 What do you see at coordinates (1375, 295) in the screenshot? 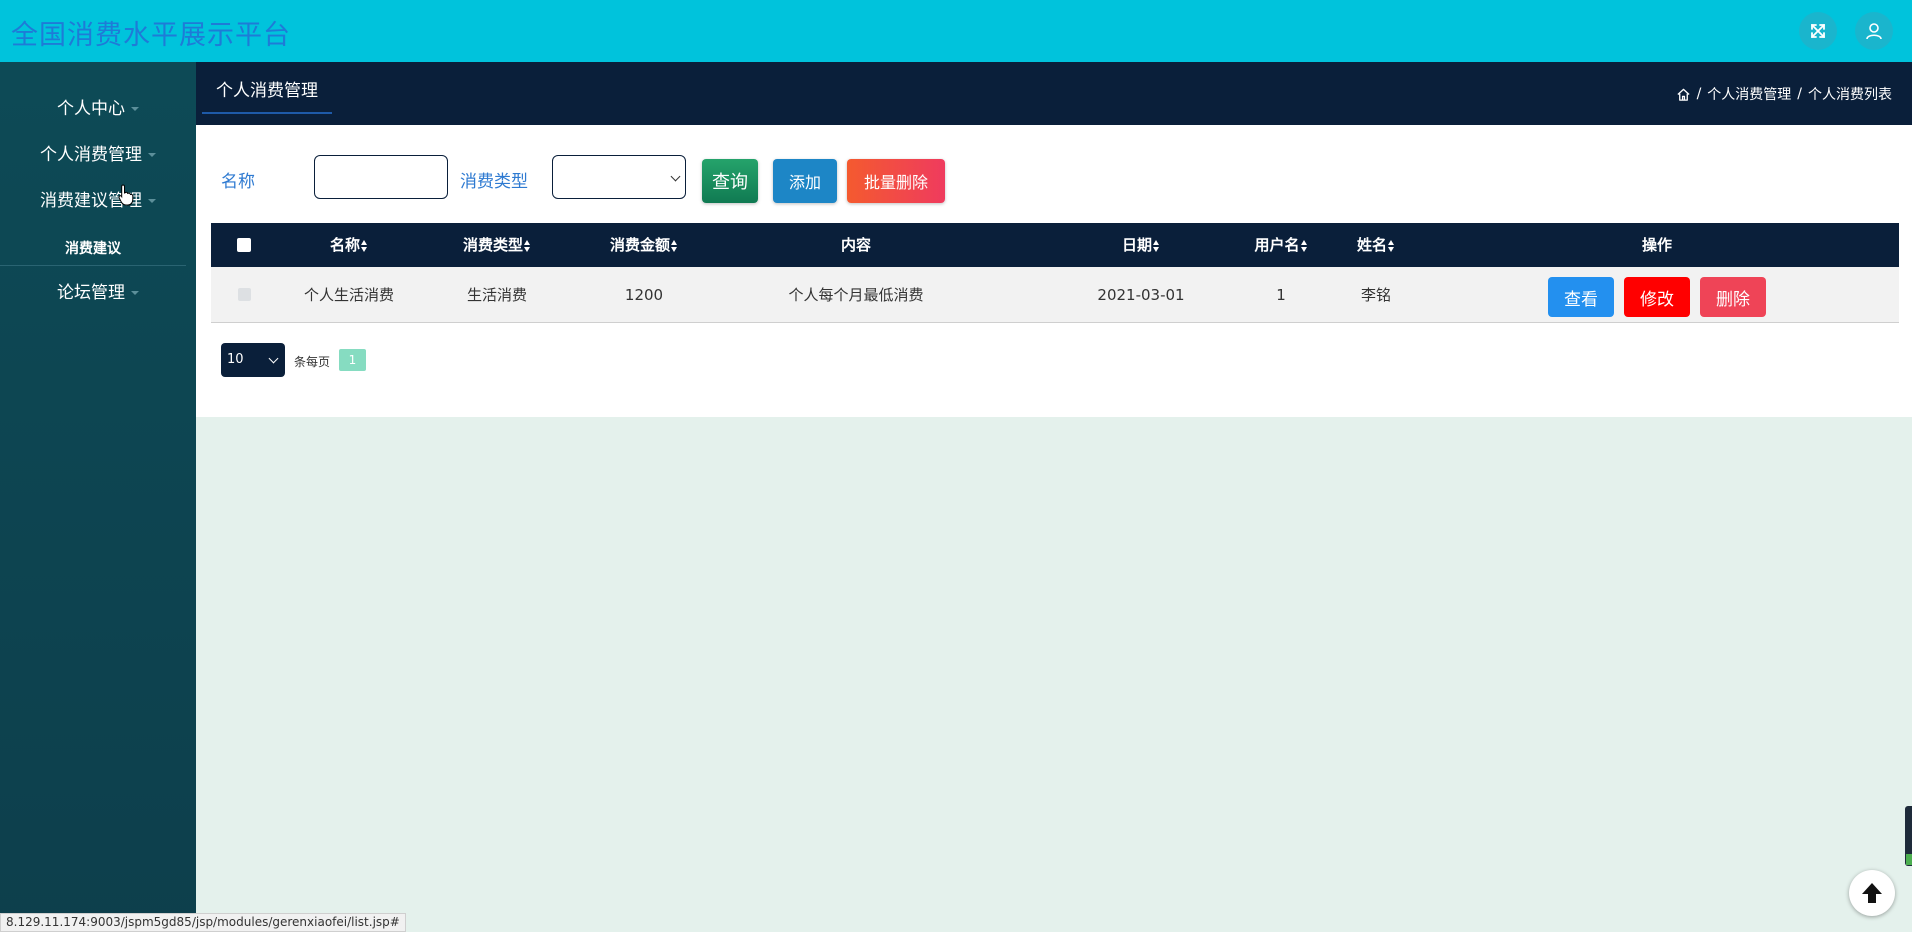
I see `cell-fullname: 李铭` at bounding box center [1375, 295].